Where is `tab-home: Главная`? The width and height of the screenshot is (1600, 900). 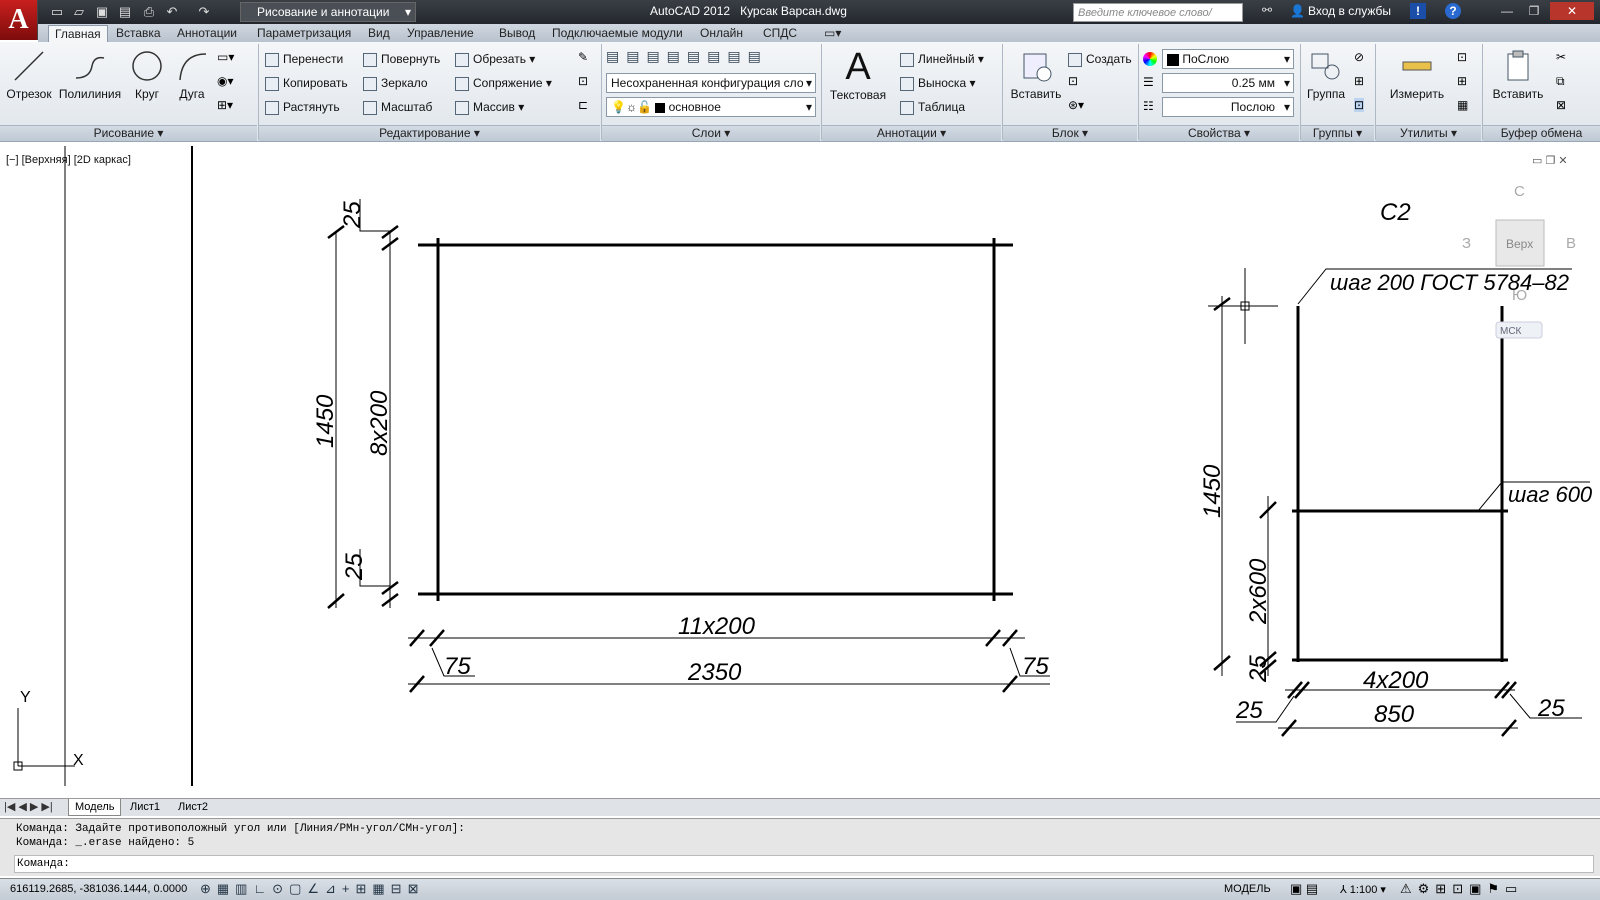 tab-home: Главная is located at coordinates (78, 33).